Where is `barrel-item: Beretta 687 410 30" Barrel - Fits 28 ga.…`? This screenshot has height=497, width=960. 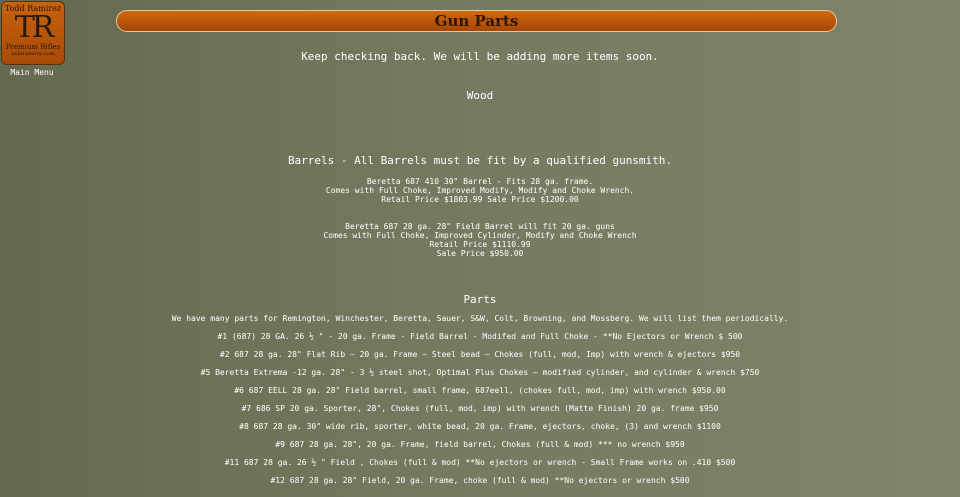
barrel-item: Beretta 687 410 30" Barrel - Fits 28 ga.… is located at coordinates (480, 190).